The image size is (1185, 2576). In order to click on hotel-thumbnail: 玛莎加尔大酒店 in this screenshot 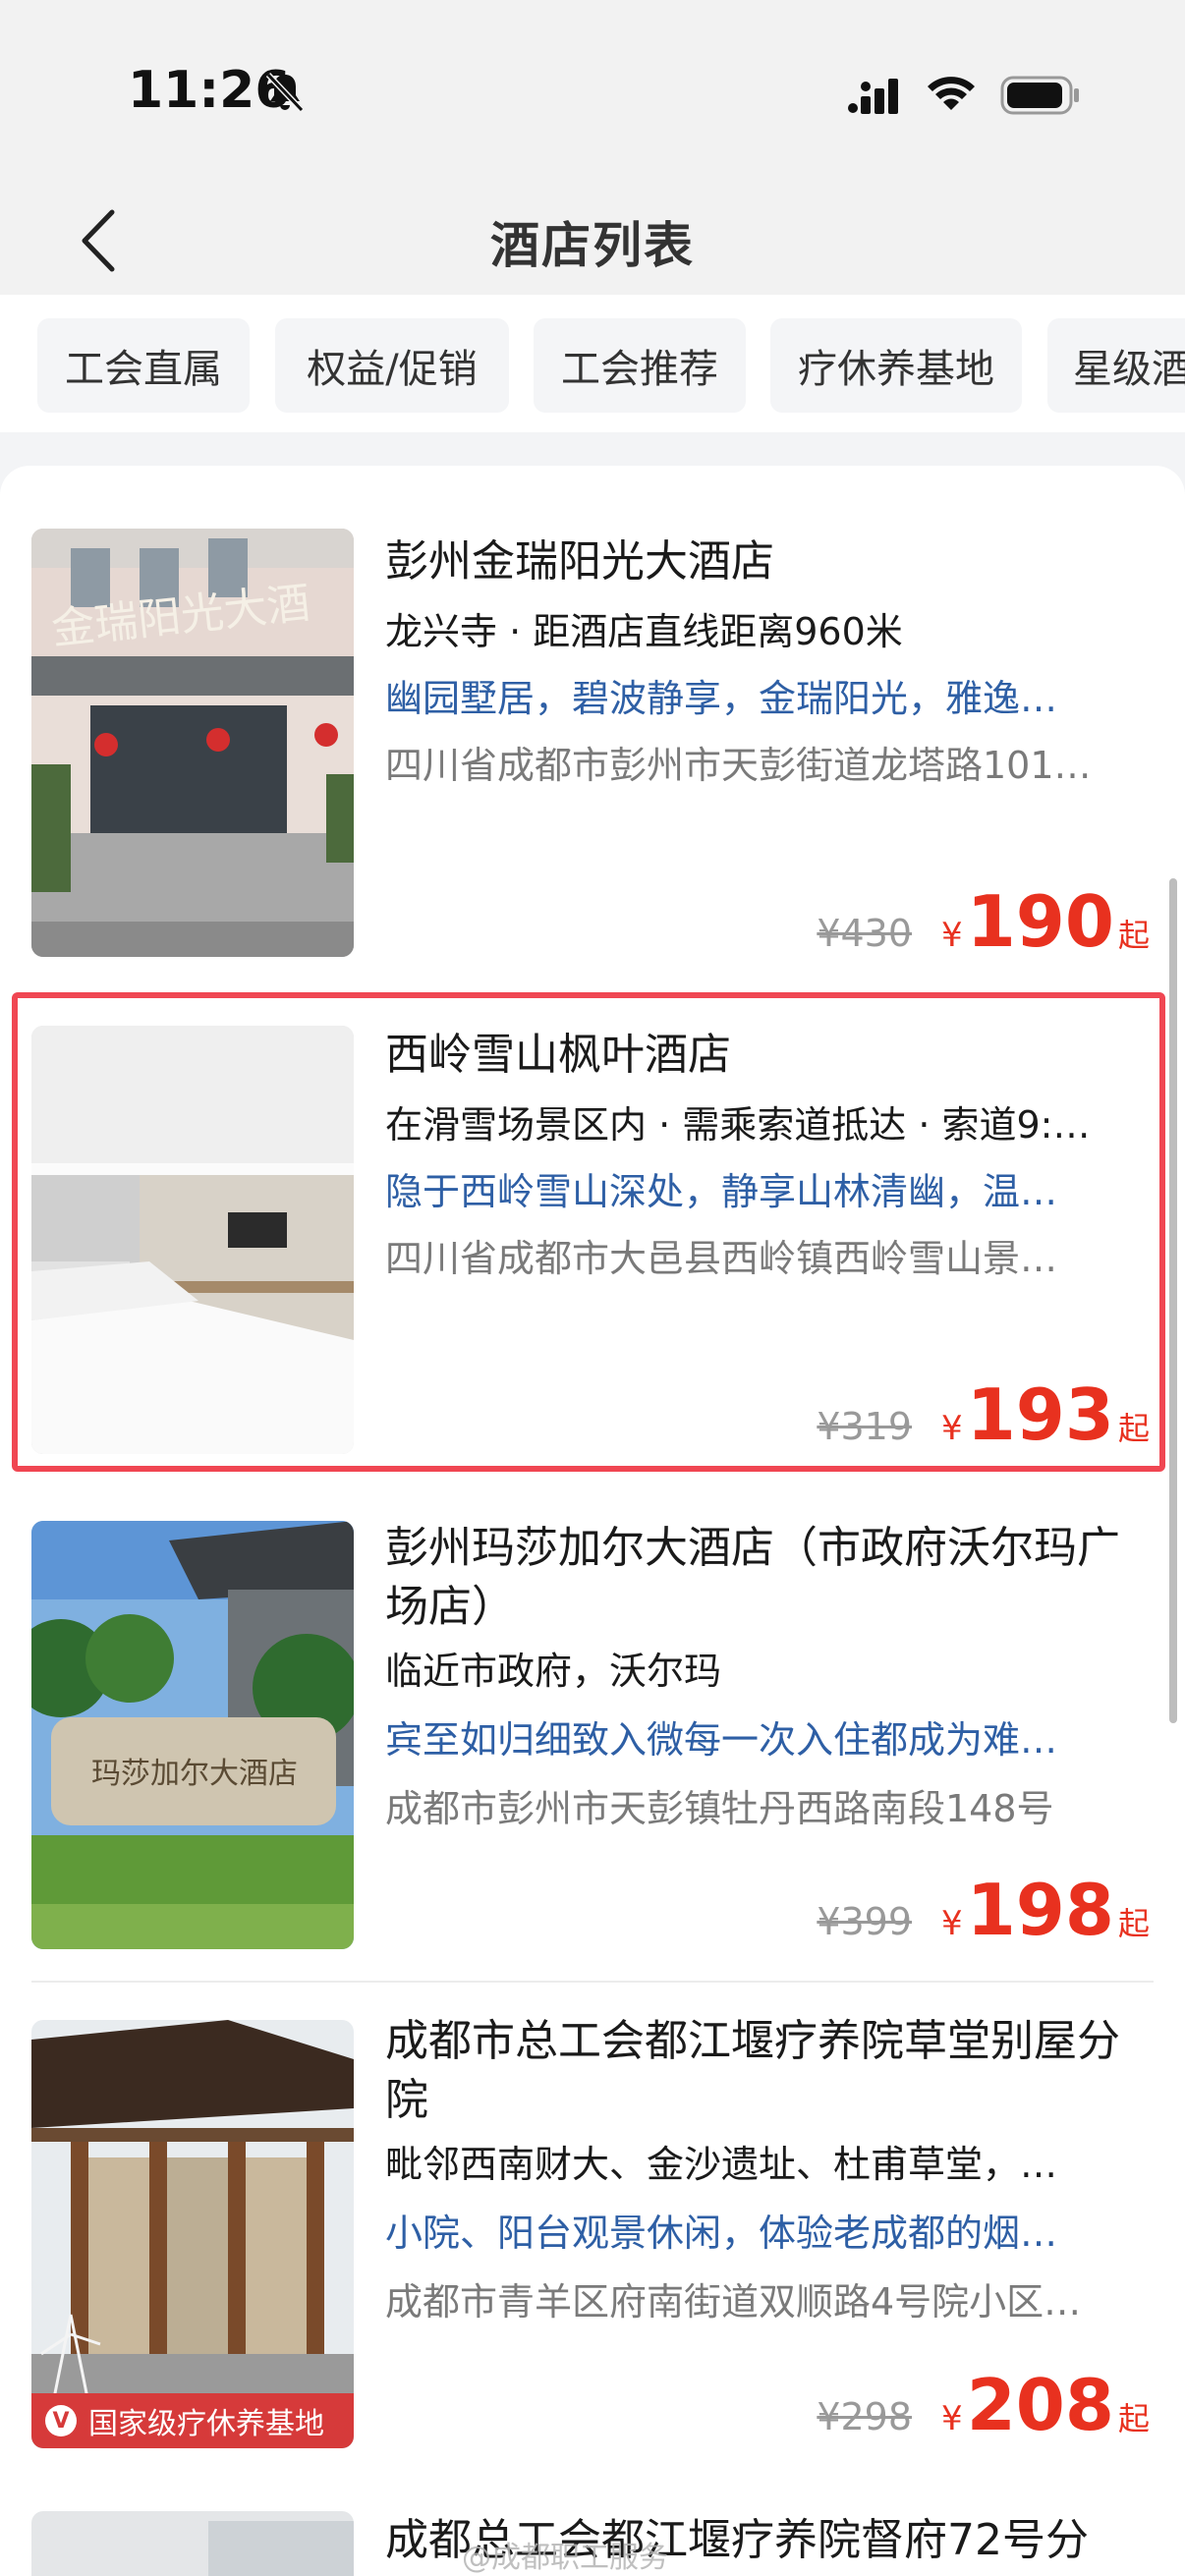, I will do `click(193, 1735)`.